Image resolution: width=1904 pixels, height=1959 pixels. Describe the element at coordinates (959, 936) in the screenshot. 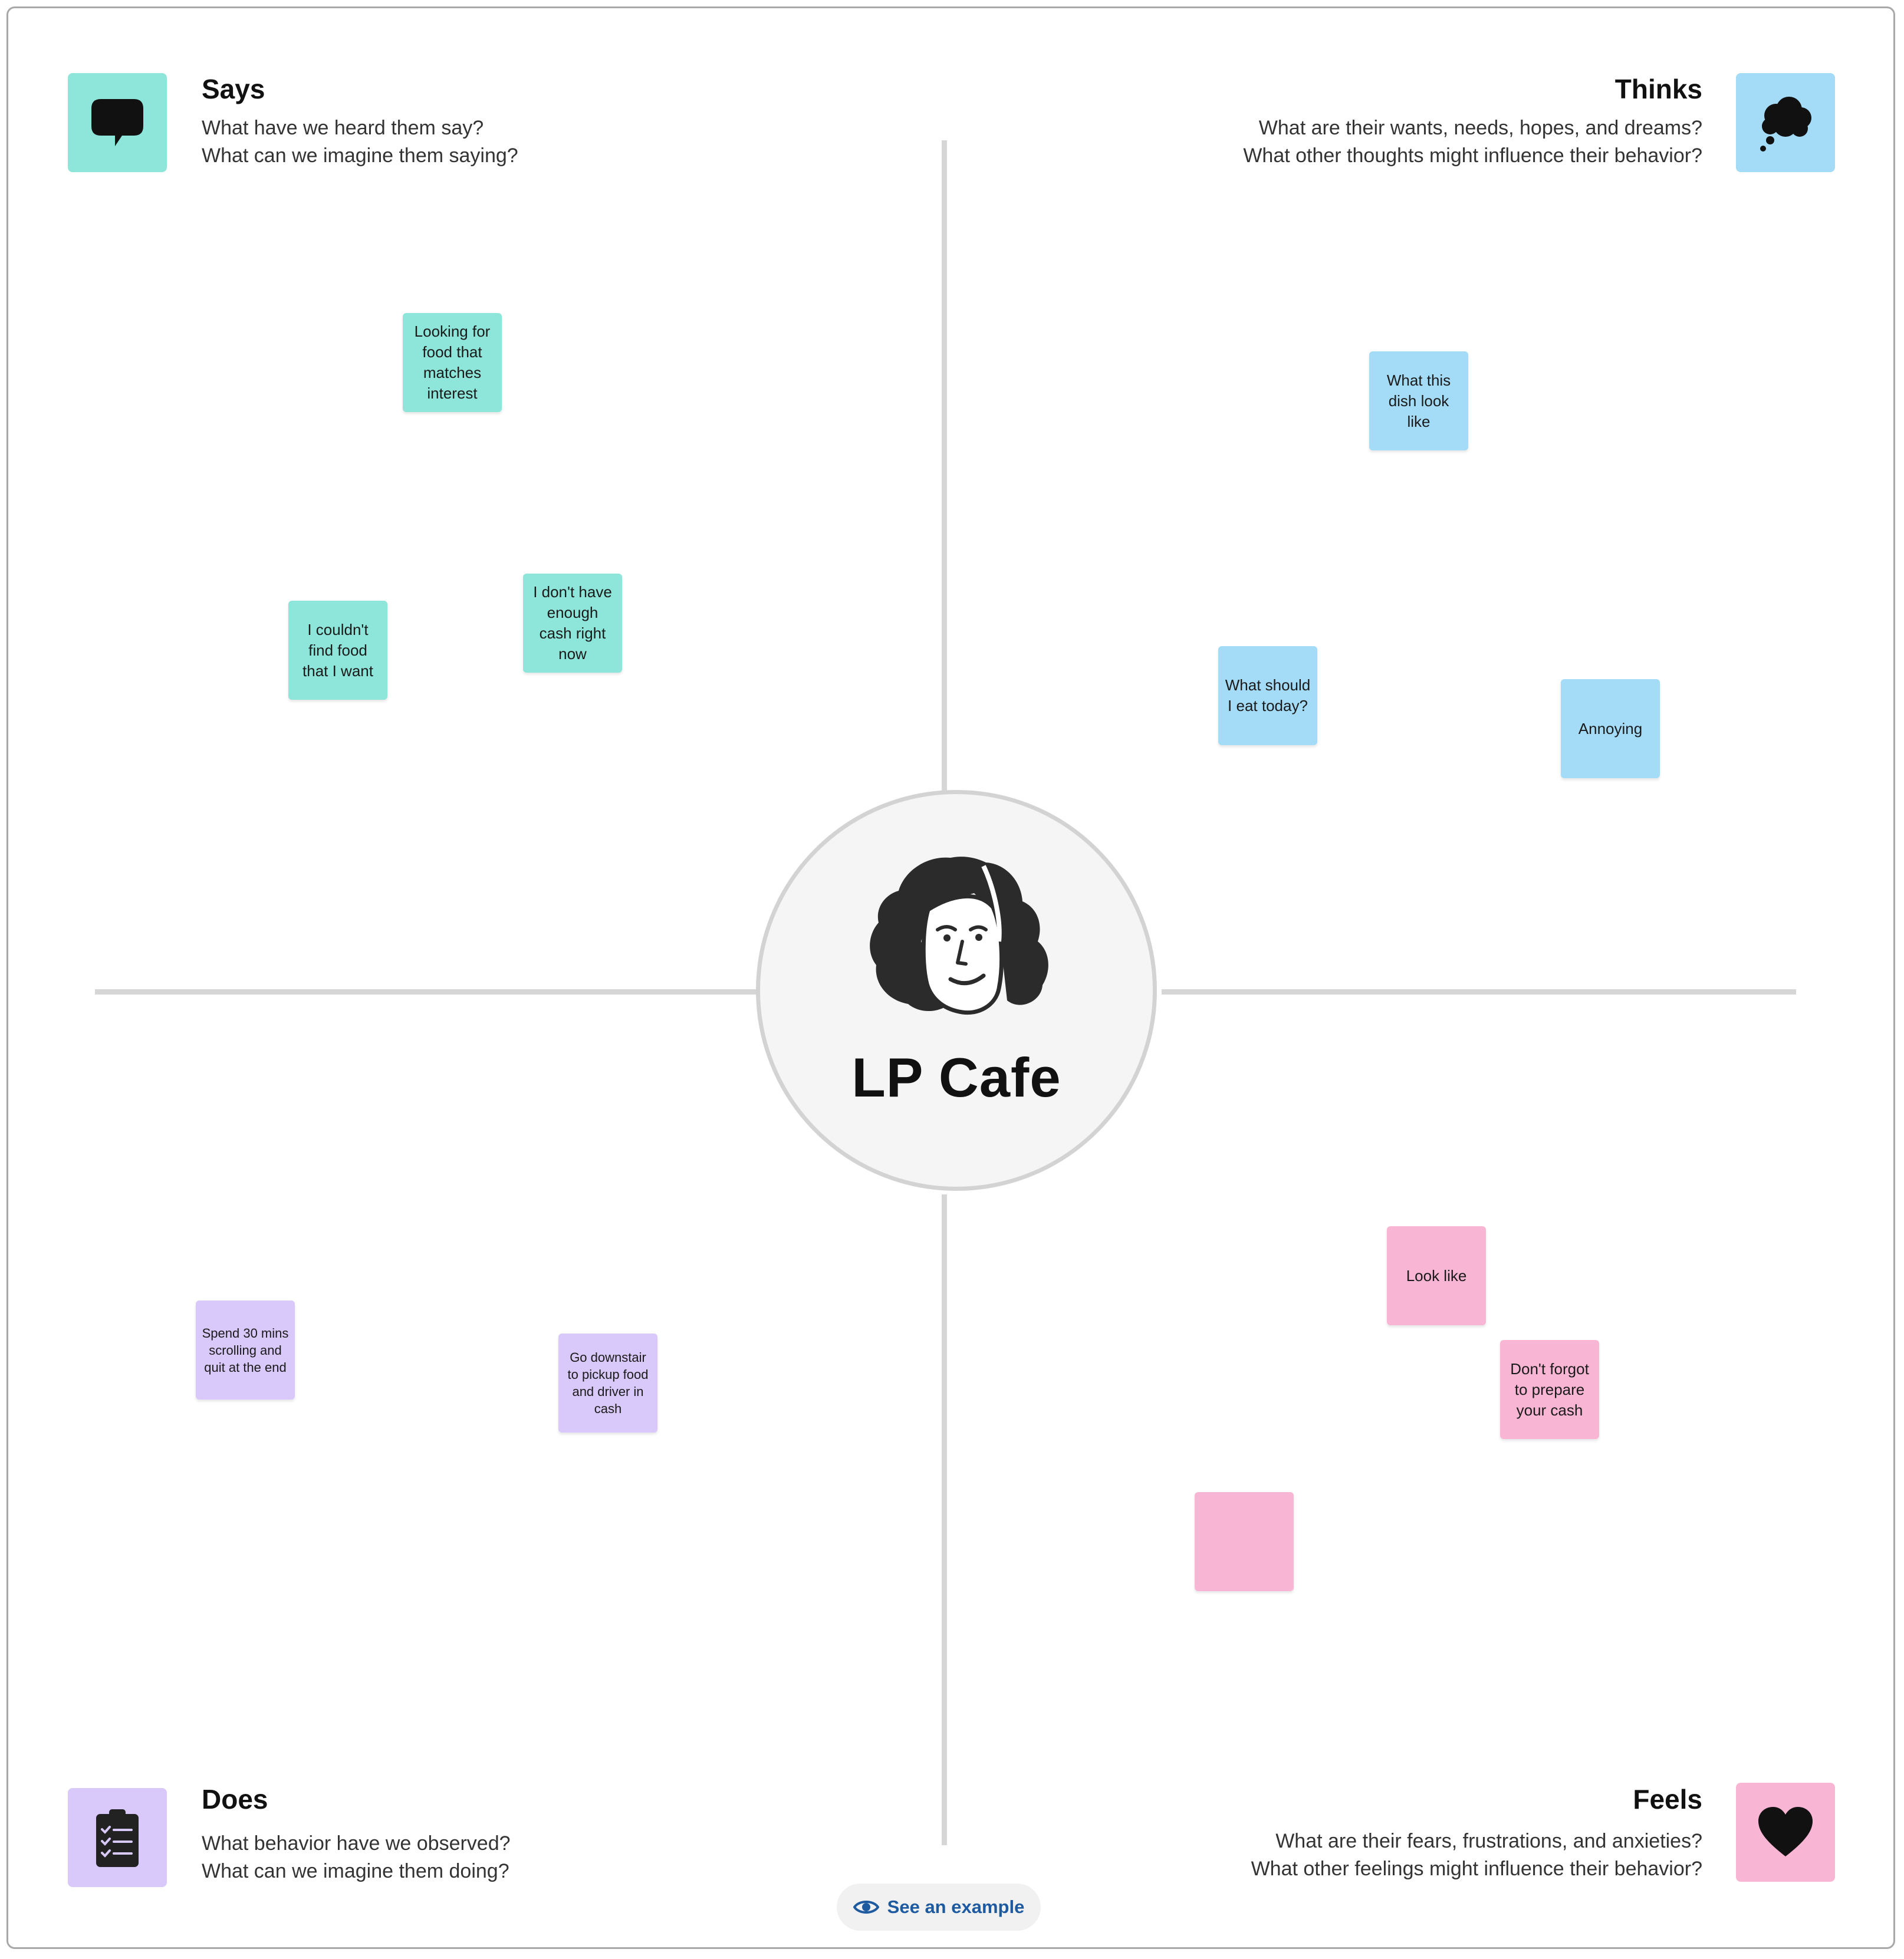

I see `person-face-icon` at that location.